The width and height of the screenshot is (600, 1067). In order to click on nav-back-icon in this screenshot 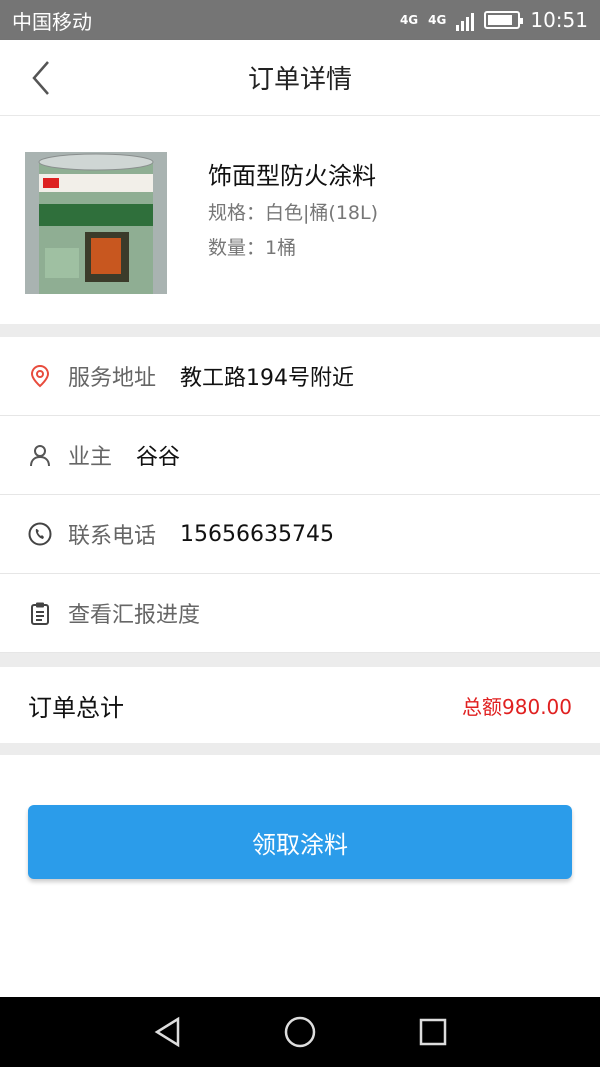, I will do `click(168, 1032)`.